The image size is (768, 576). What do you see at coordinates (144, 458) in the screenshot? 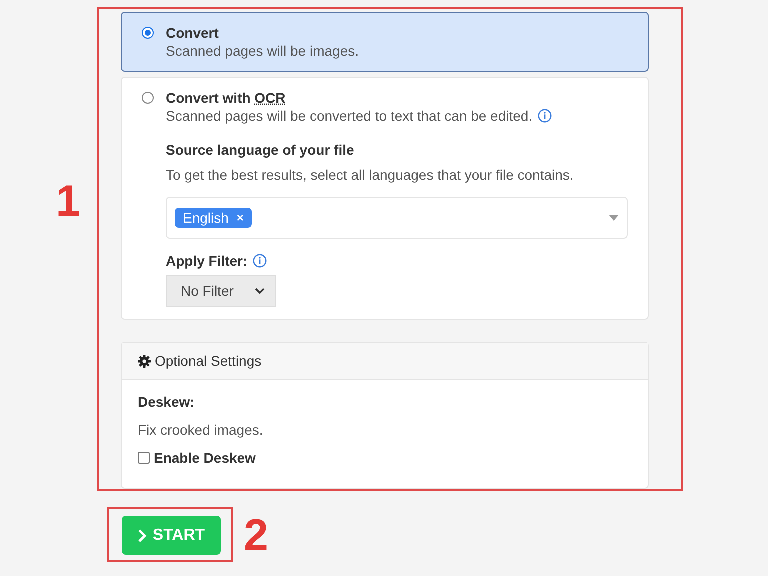
I see `checkbox` at bounding box center [144, 458].